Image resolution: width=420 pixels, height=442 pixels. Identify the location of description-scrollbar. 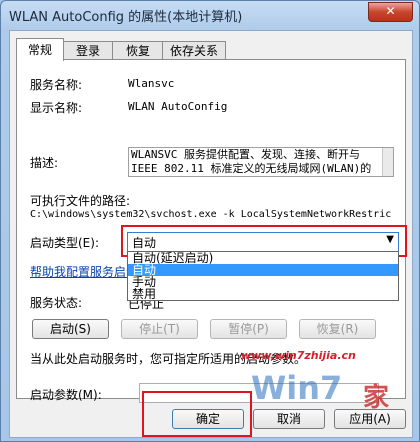
(387, 162).